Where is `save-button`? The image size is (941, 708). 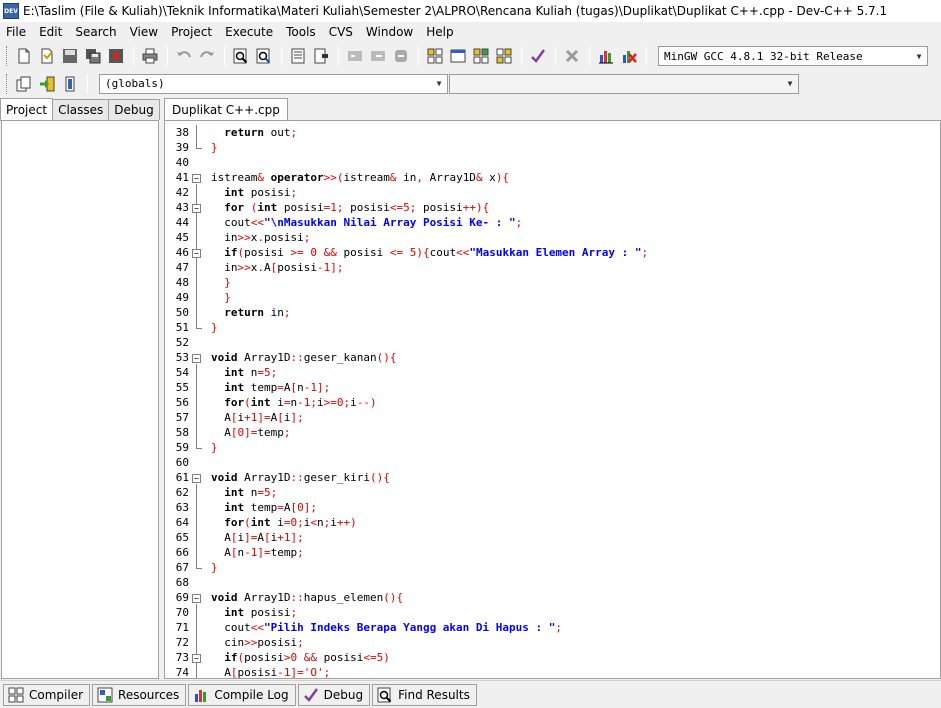
save-button is located at coordinates (70, 56).